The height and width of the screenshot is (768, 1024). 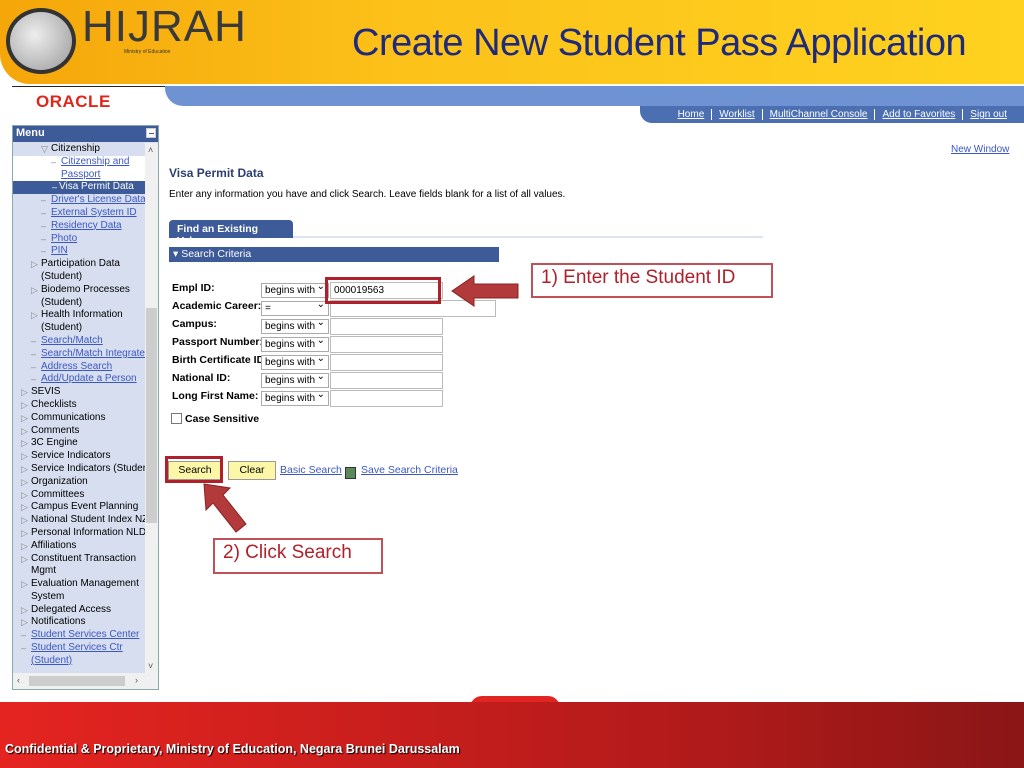 What do you see at coordinates (79, 226) in the screenshot?
I see `menu-item: – Residency Data` at bounding box center [79, 226].